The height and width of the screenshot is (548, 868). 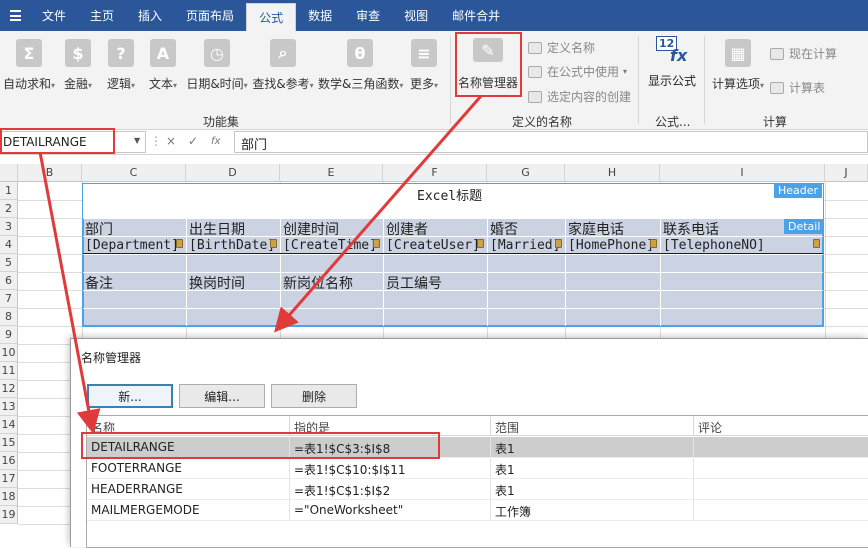 What do you see at coordinates (526, 173) in the screenshot?
I see `column-header: G` at bounding box center [526, 173].